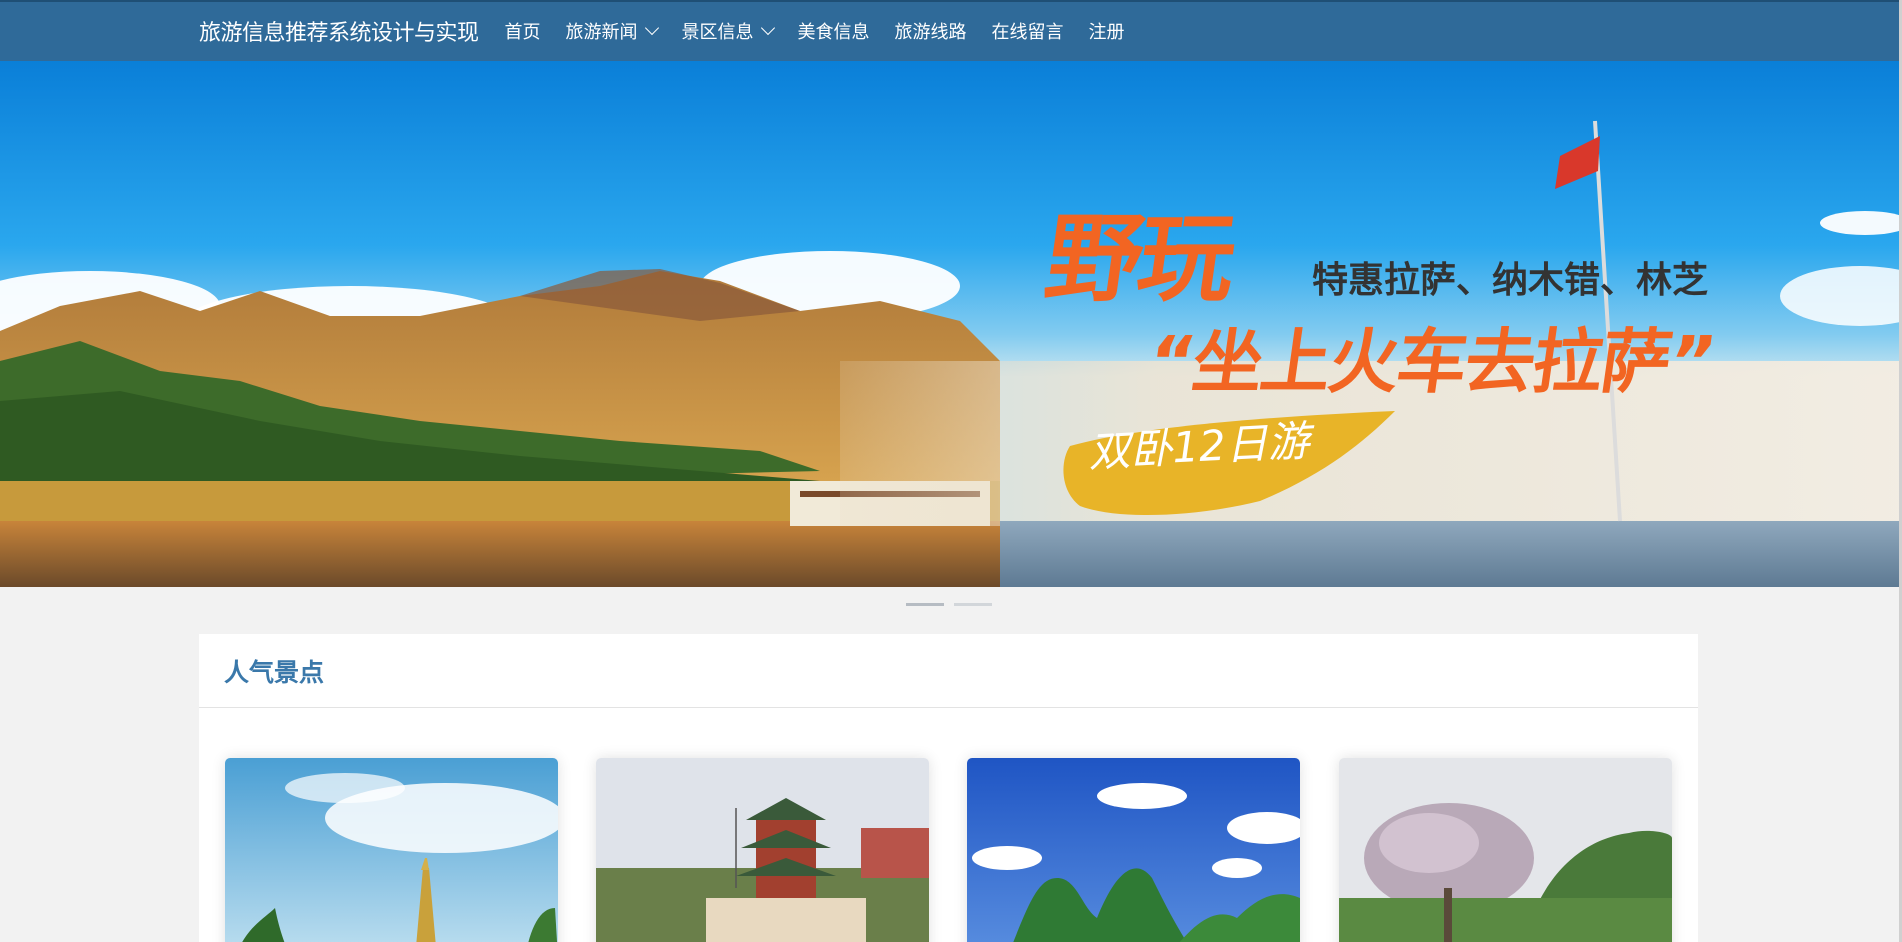 This screenshot has height=942, width=1902. I want to click on nav-item-scenic-info: 景区信息, so click(728, 31).